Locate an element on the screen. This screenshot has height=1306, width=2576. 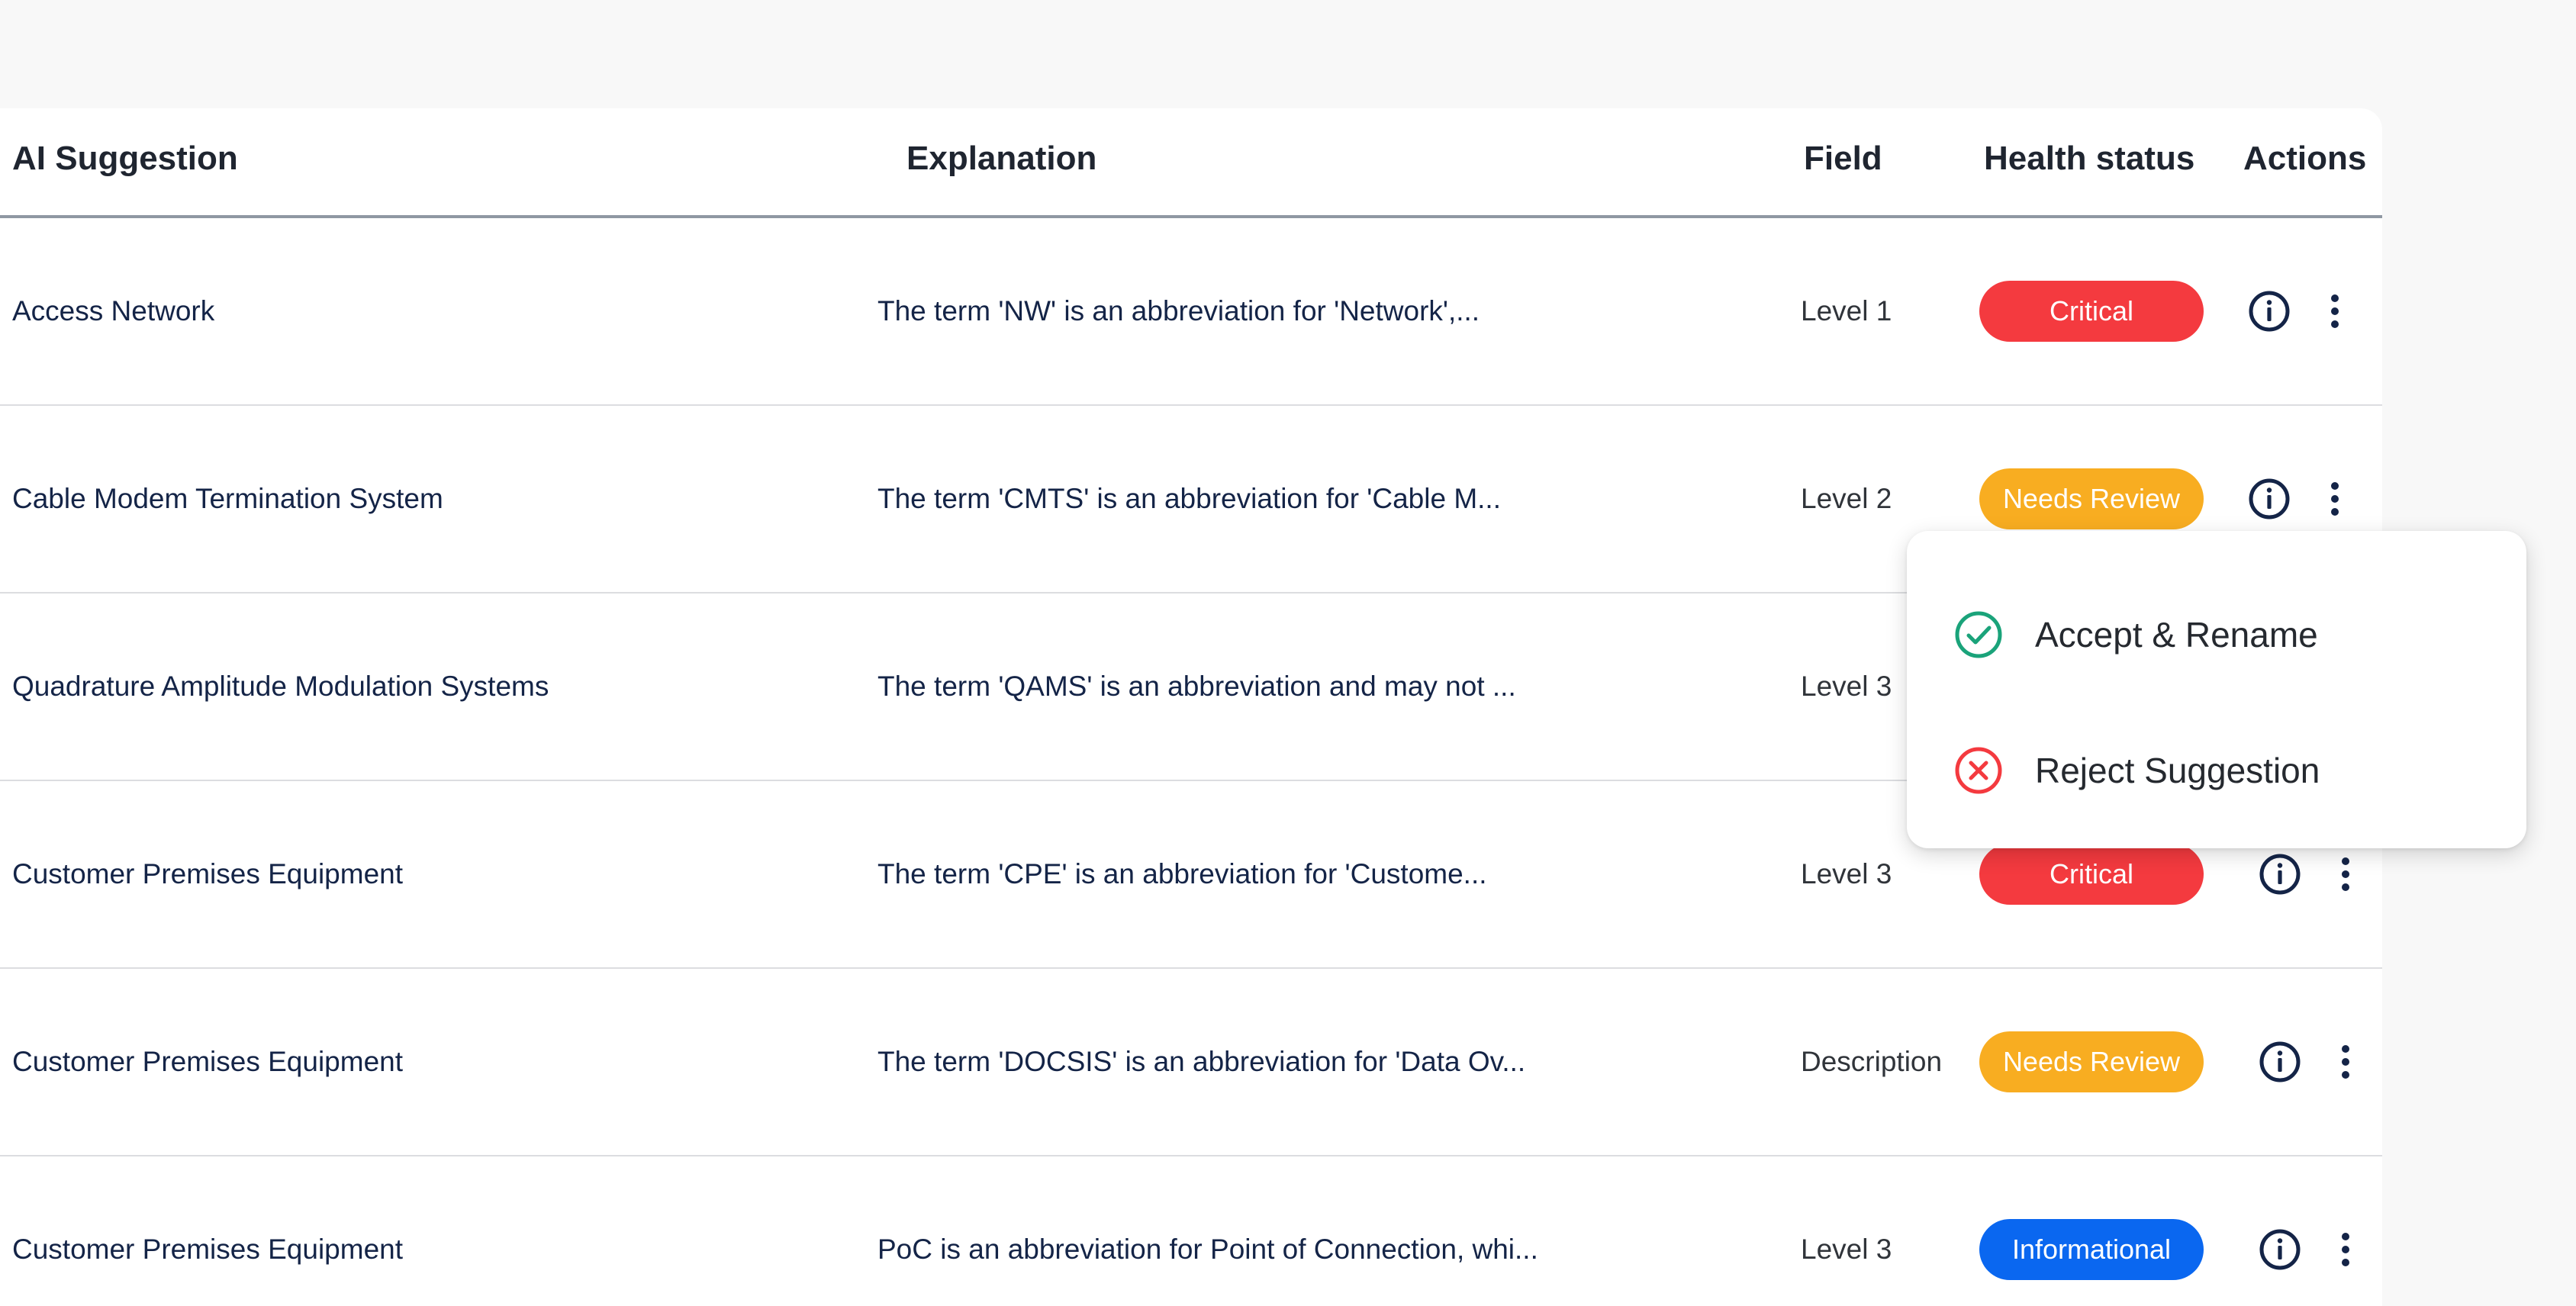
accept-rename-menu-item: Accept & Rename is located at coordinates (2216, 636).